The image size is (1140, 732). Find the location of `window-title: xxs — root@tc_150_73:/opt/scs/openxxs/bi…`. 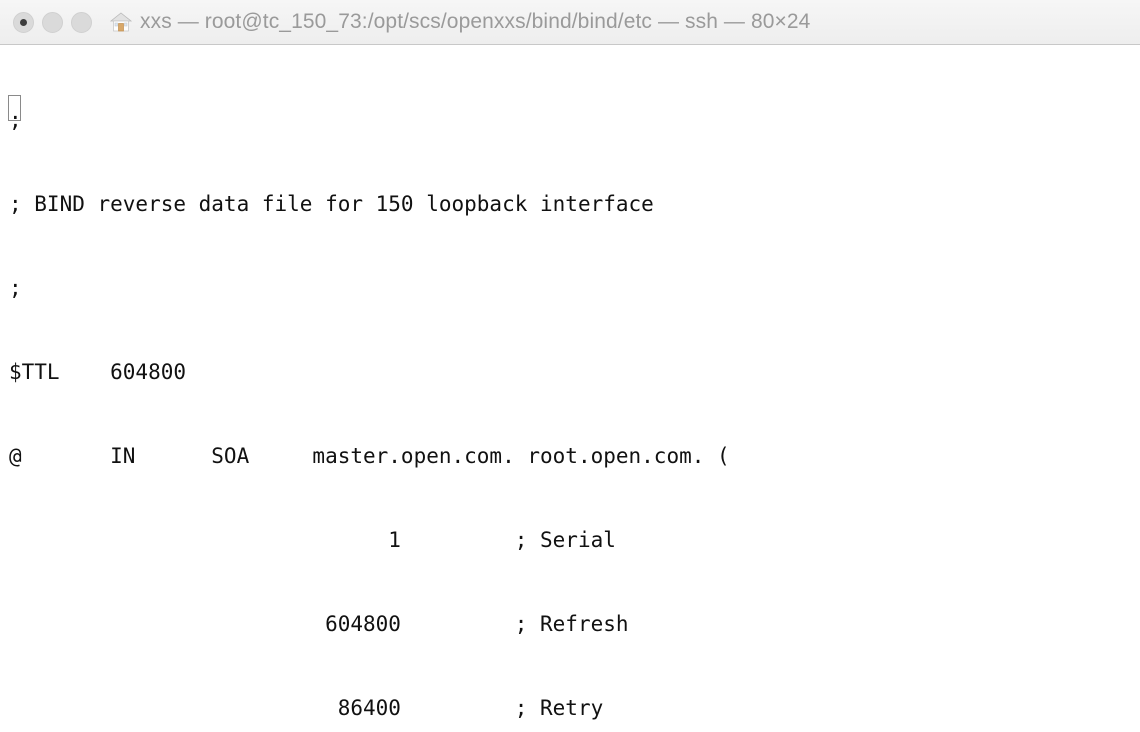

window-title: xxs — root@tc_150_73:/opt/scs/openxxs/bi… is located at coordinates (475, 21).